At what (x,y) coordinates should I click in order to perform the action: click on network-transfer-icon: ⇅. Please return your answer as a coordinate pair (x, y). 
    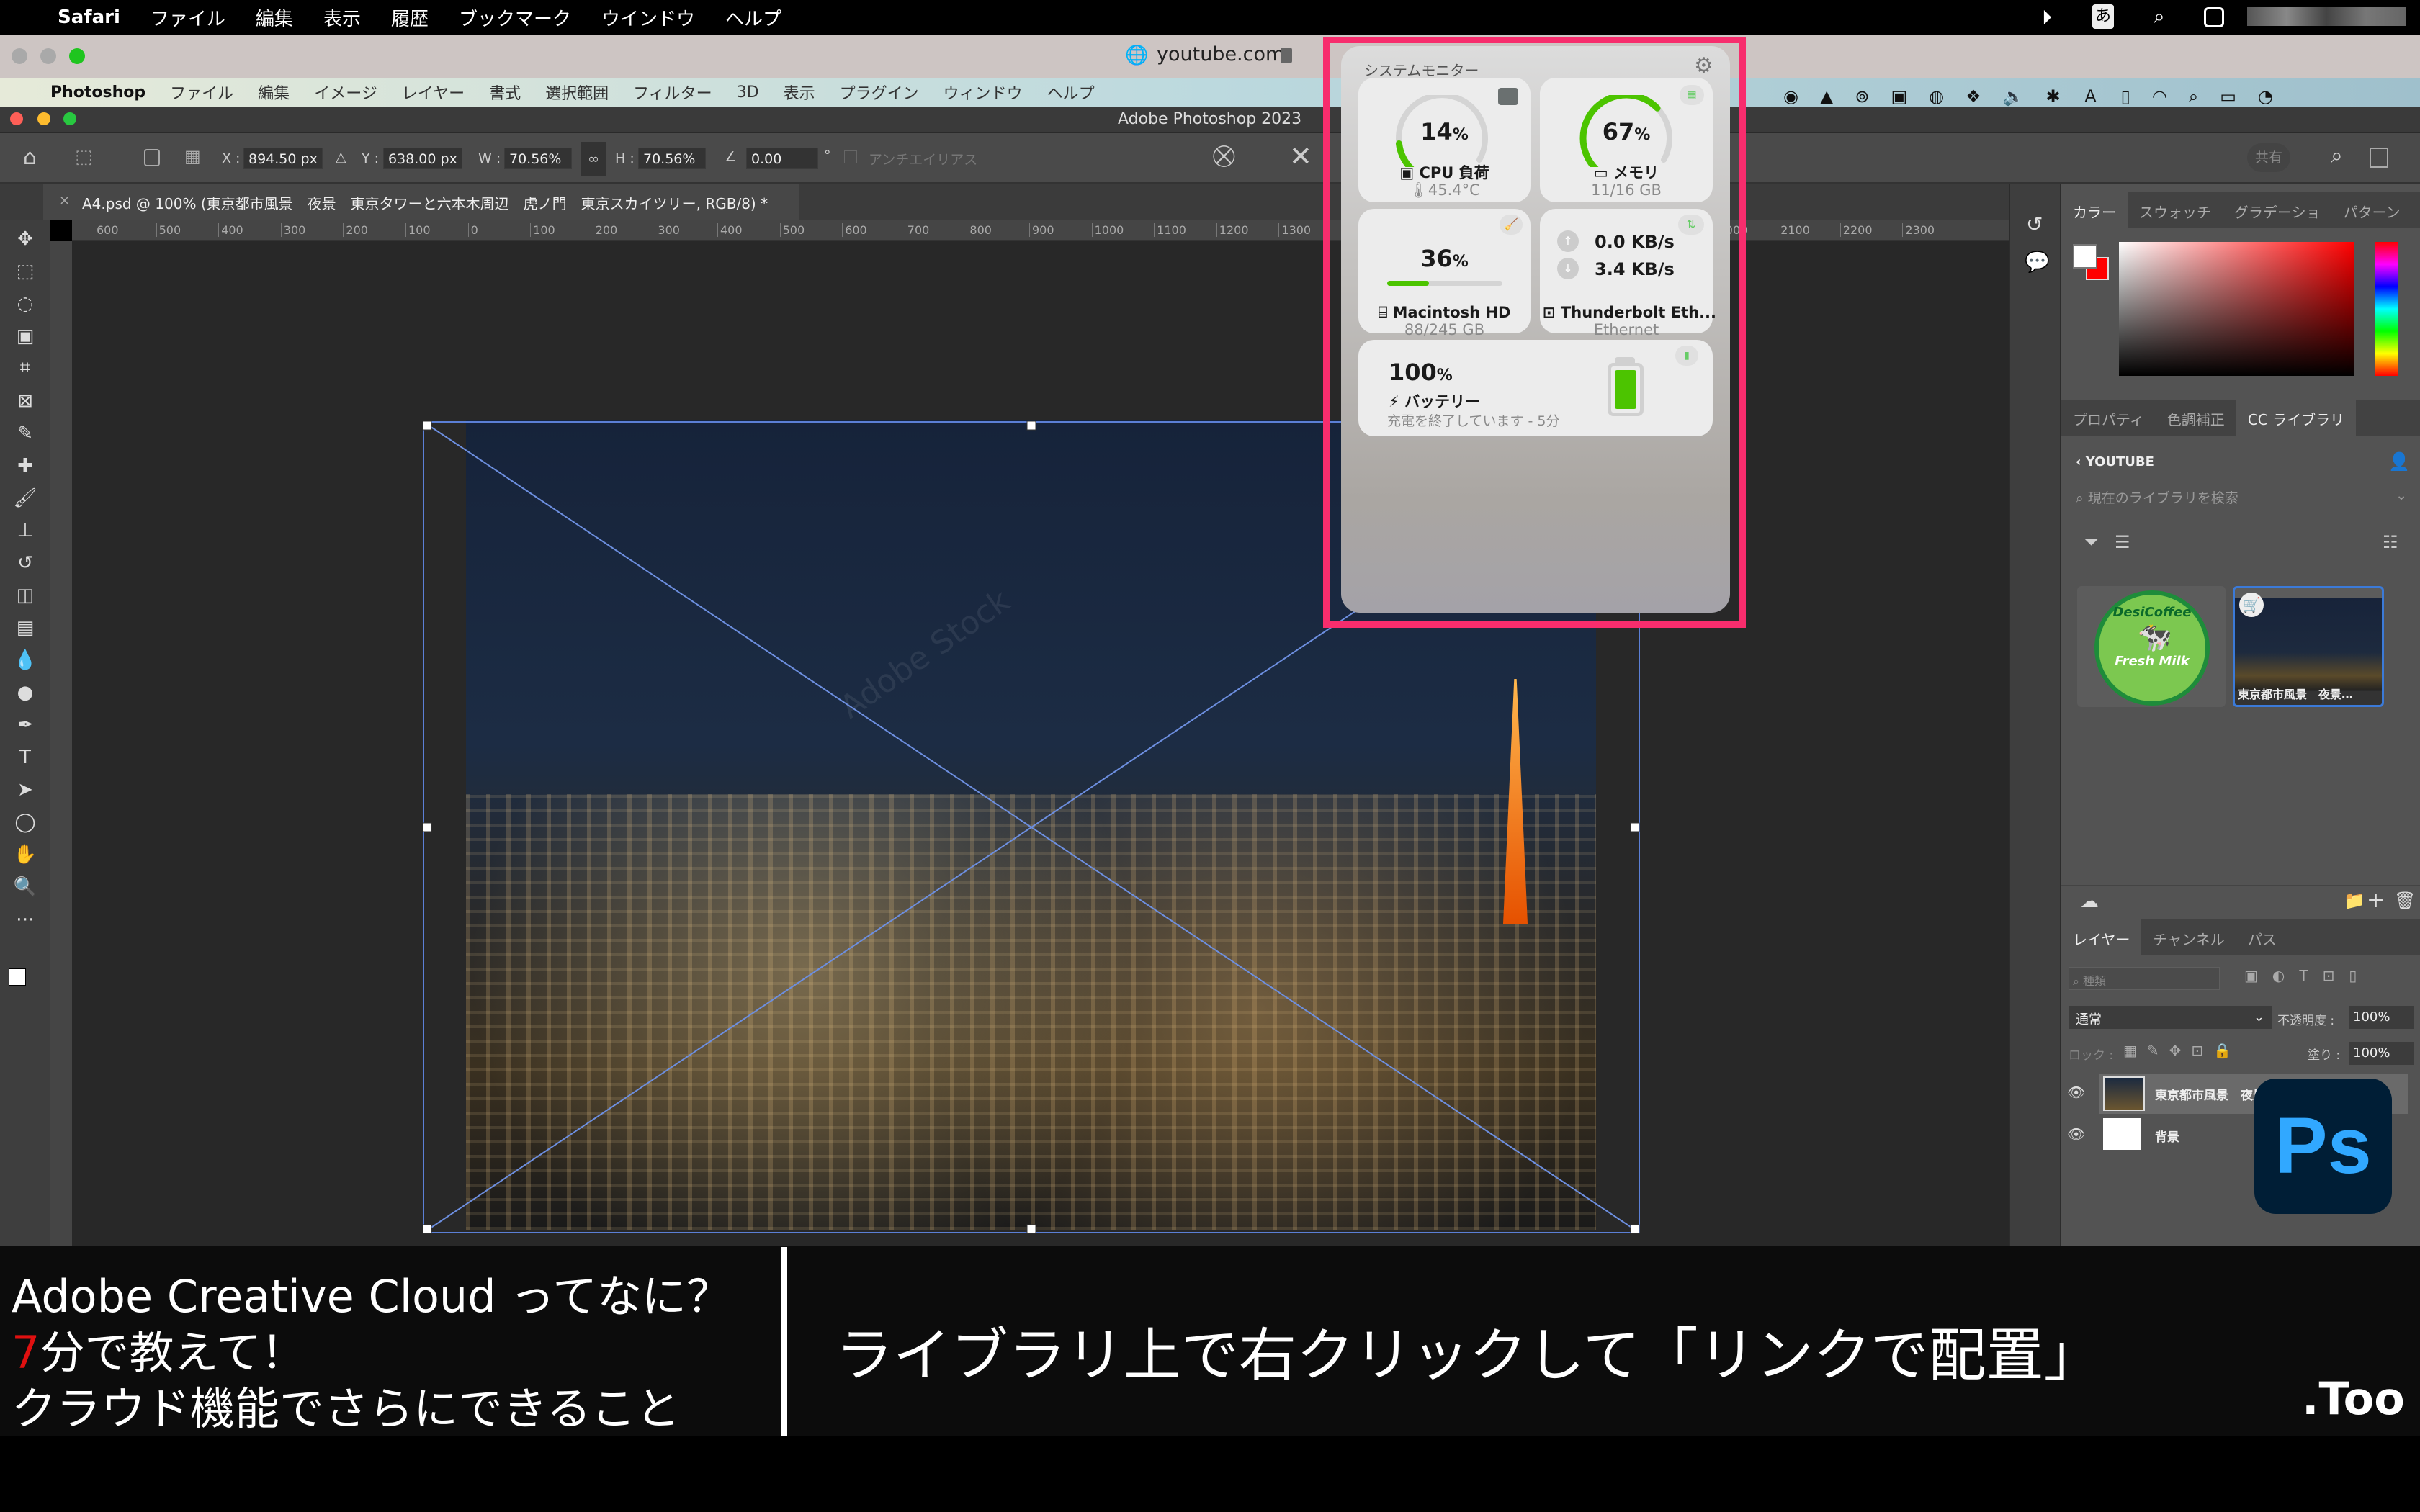
    Looking at the image, I should click on (1691, 225).